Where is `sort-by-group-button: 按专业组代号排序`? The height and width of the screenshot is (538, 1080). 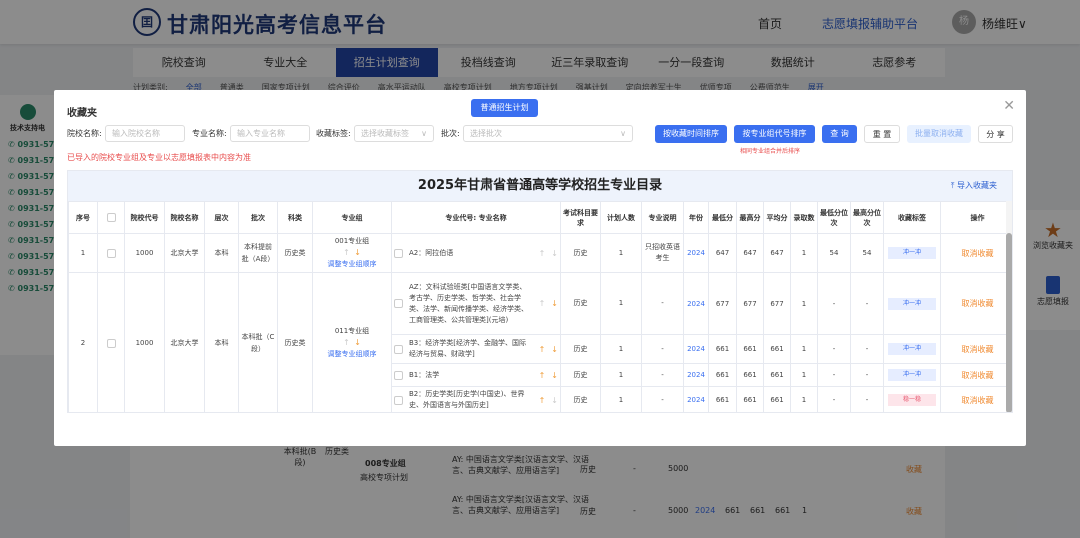 sort-by-group-button: 按专业组代号排序 is located at coordinates (774, 134).